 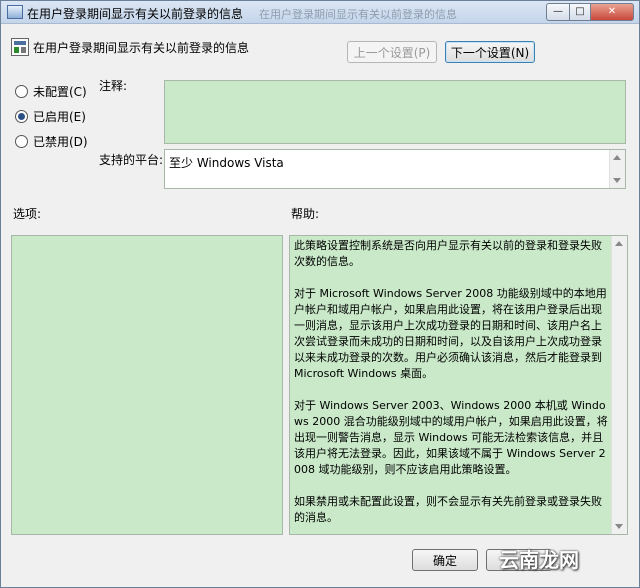 I want to click on window-icon, so click(x=15, y=12).